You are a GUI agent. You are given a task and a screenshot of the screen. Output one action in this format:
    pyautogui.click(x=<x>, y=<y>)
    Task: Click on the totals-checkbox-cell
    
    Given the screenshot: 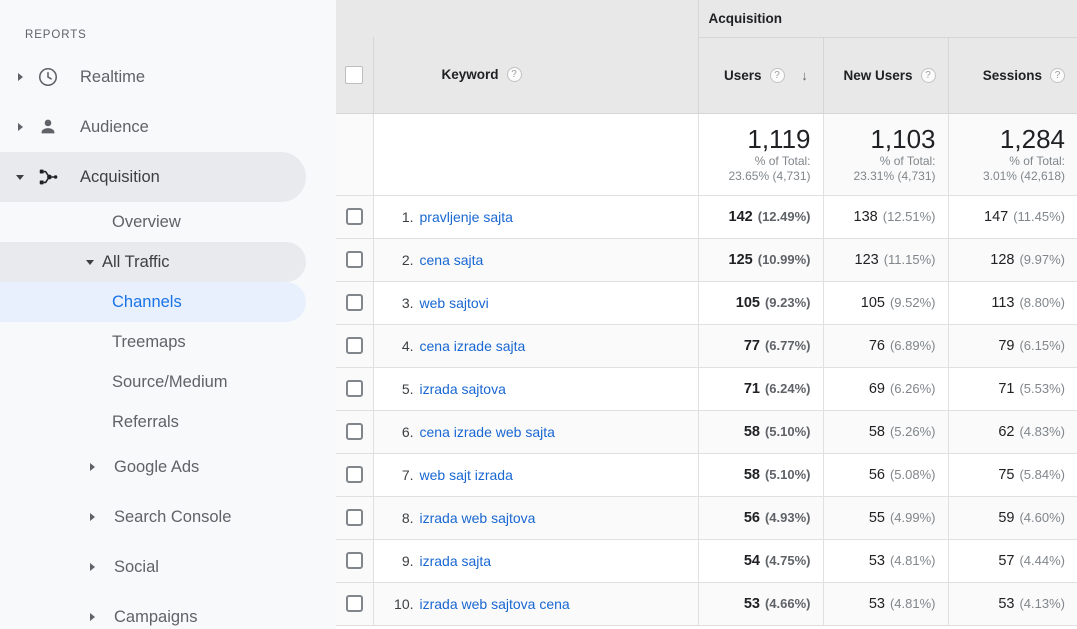 What is the action you would take?
    pyautogui.click(x=354, y=154)
    